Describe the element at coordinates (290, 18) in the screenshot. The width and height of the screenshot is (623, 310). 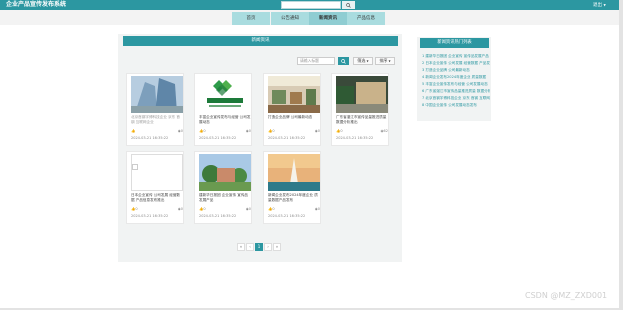
I see `tab-notices: 公告通知` at that location.